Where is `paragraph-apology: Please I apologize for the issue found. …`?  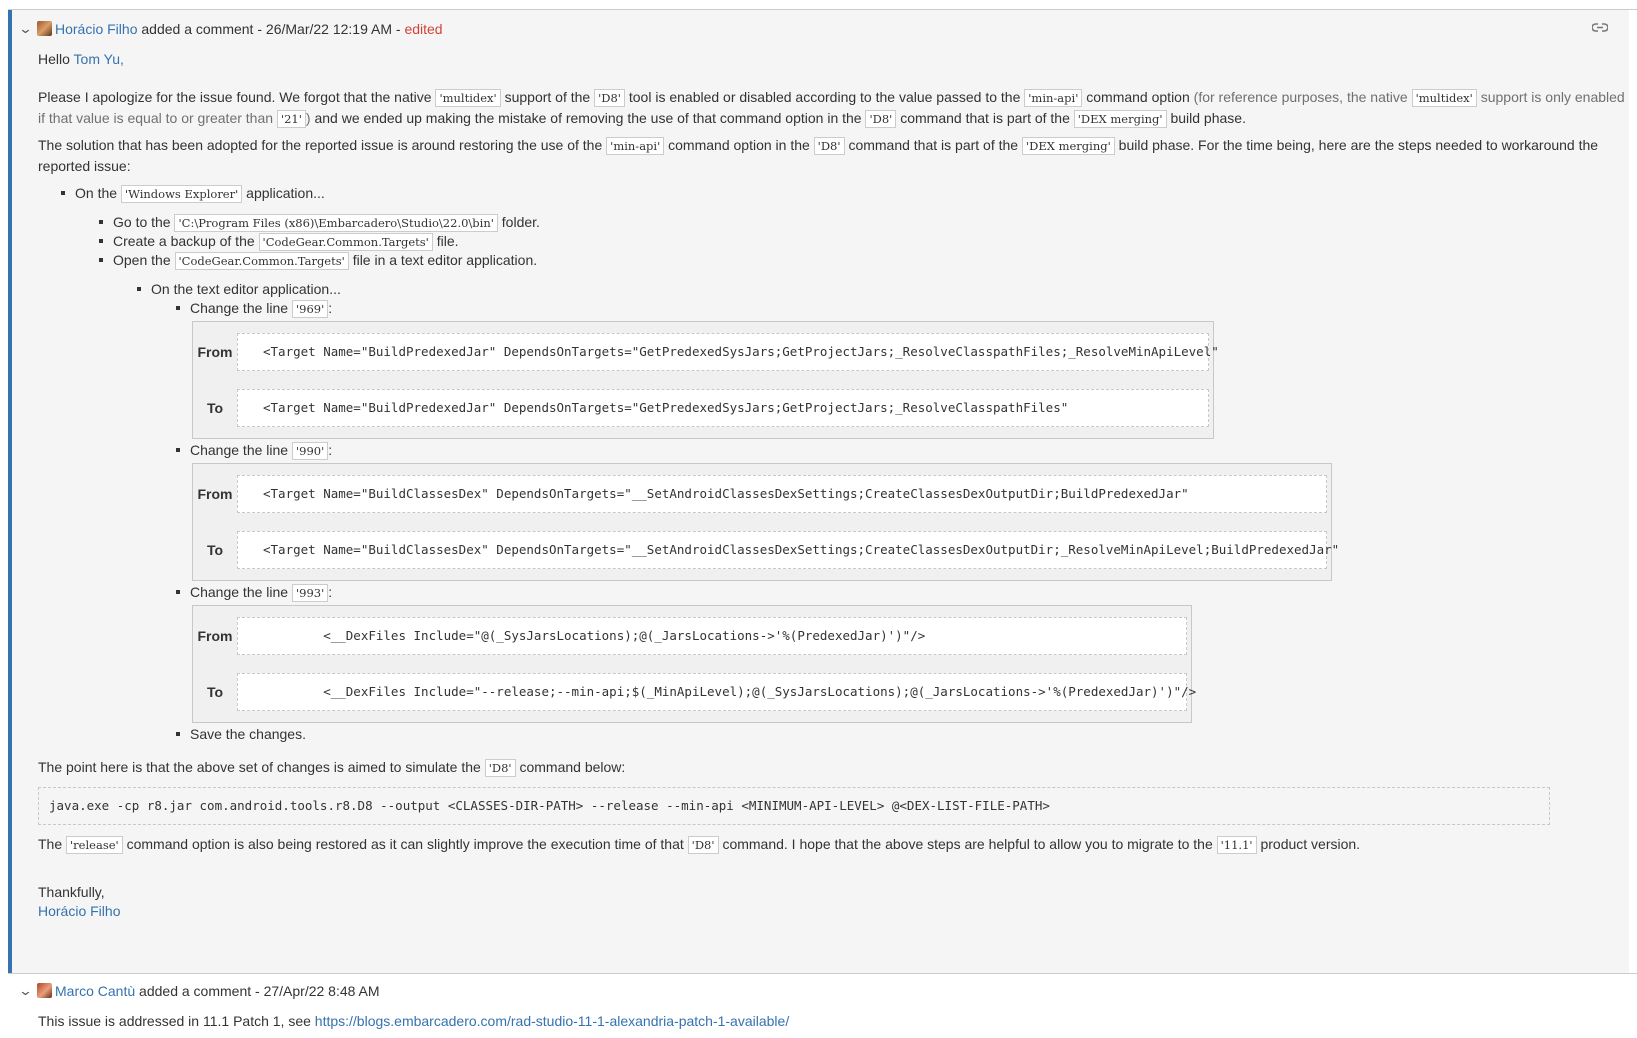
paragraph-apology: Please I apologize for the issue found. … is located at coordinates (831, 108).